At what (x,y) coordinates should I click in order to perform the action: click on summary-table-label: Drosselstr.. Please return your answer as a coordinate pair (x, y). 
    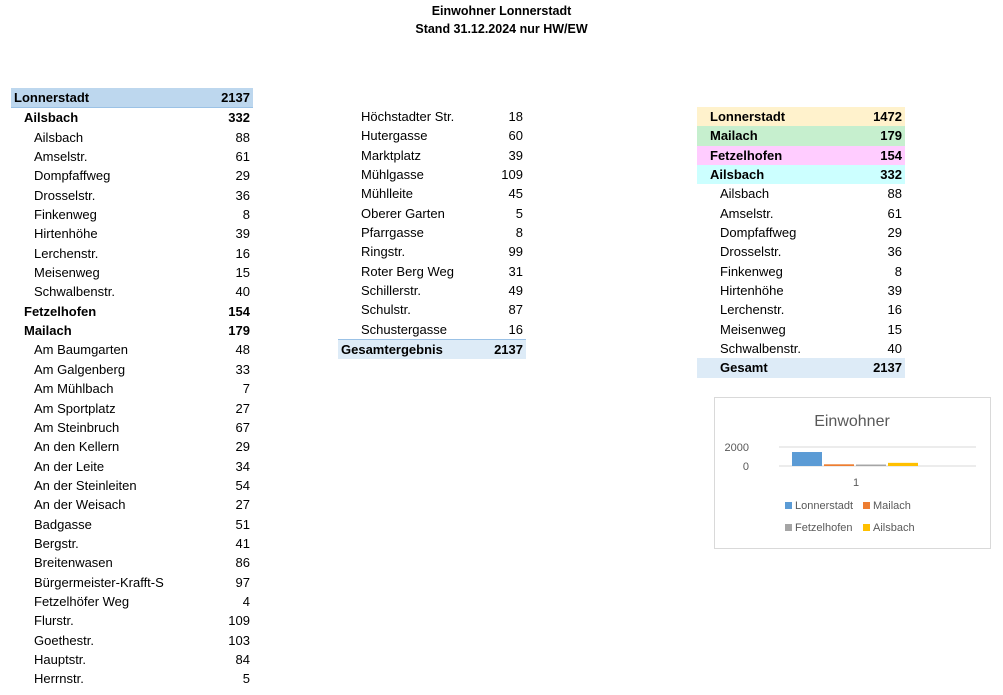
    Looking at the image, I should click on (751, 252).